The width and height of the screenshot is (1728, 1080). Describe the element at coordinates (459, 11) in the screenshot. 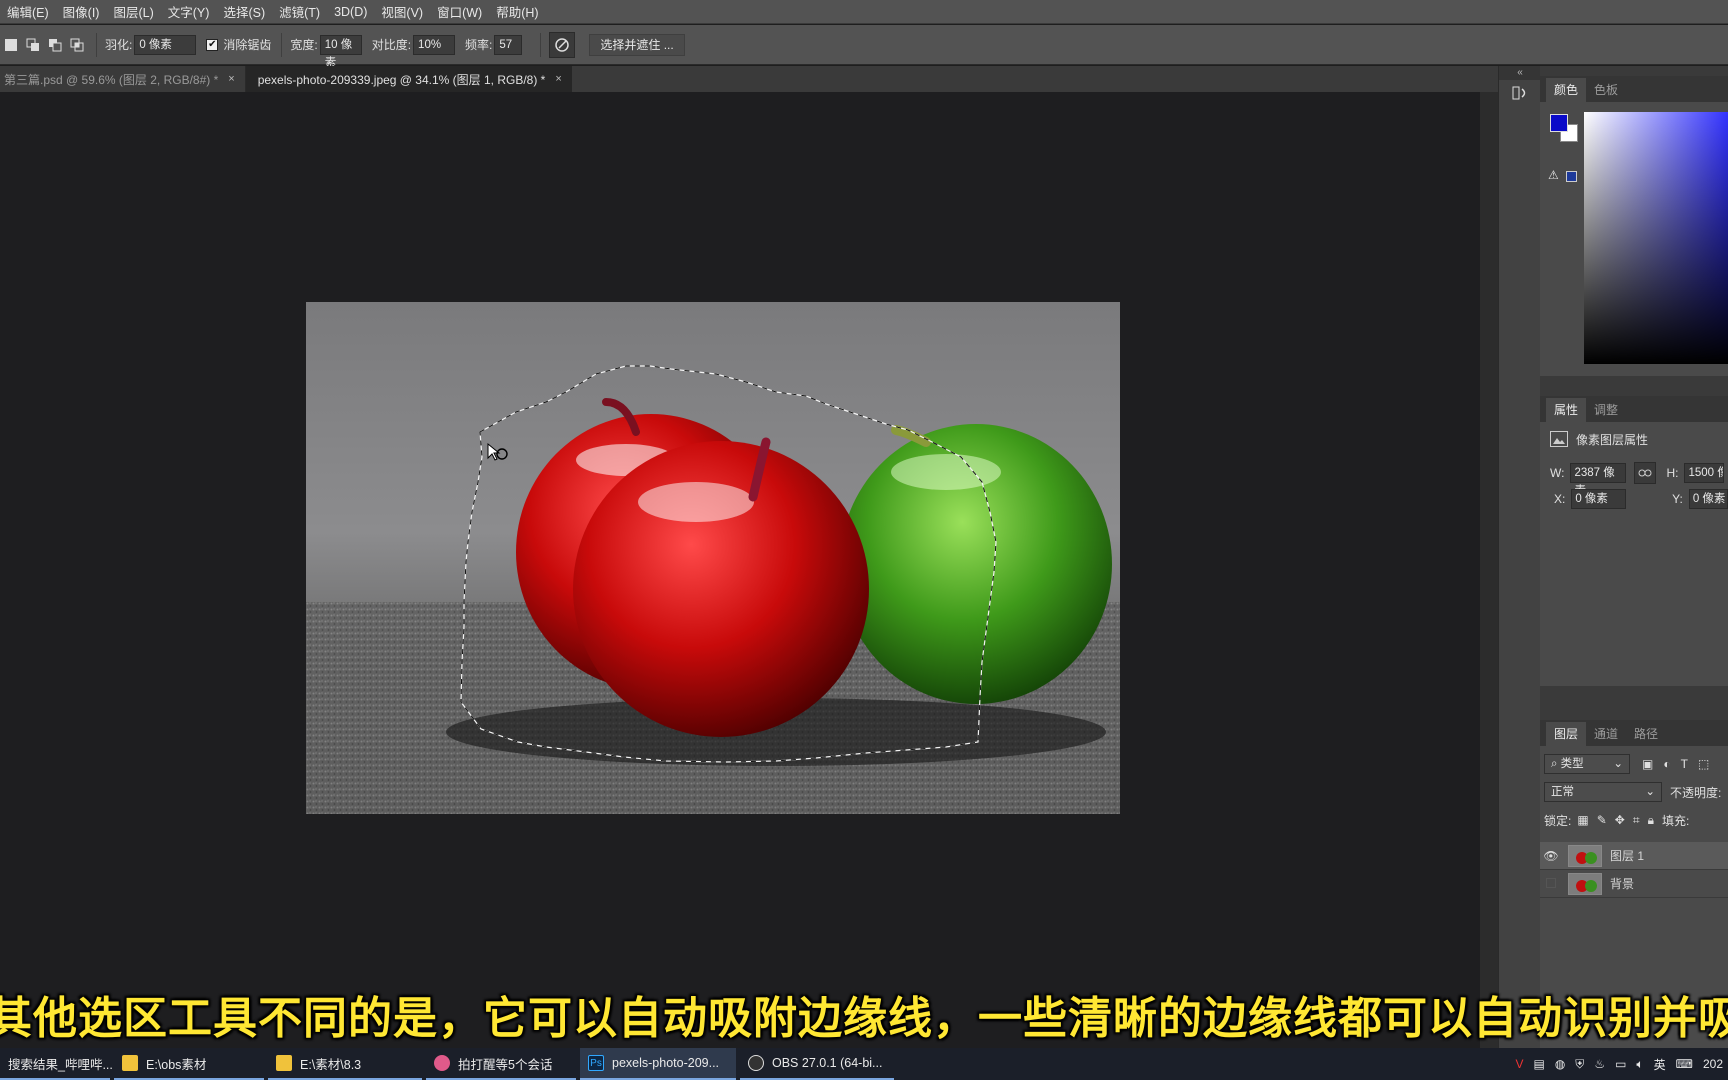

I see `menu-window: 窗口(W)` at that location.